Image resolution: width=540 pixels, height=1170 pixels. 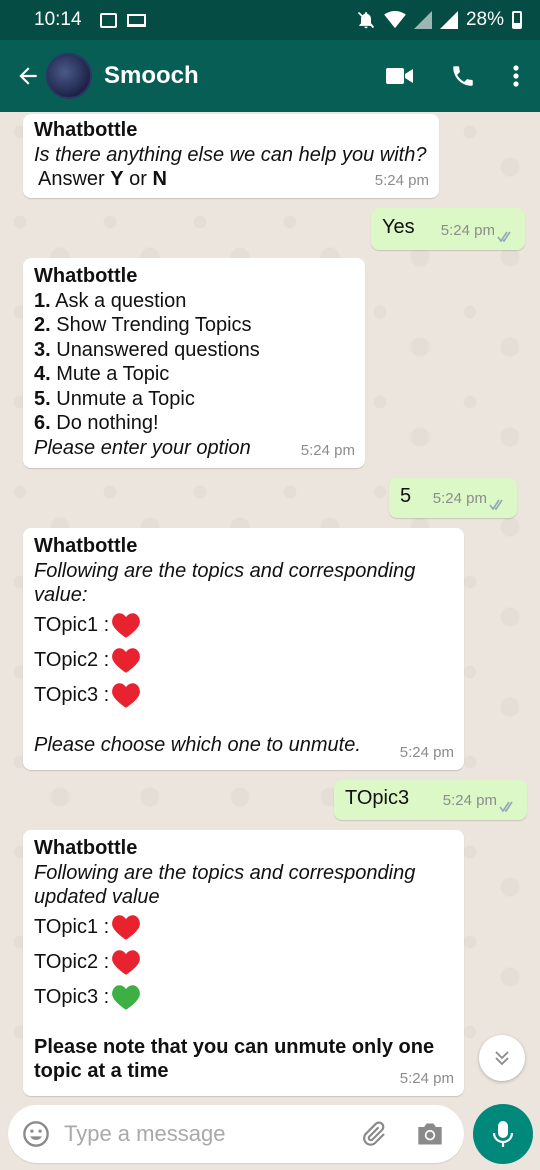 I want to click on double-chevron-down-icon, so click(x=502, y=1058).